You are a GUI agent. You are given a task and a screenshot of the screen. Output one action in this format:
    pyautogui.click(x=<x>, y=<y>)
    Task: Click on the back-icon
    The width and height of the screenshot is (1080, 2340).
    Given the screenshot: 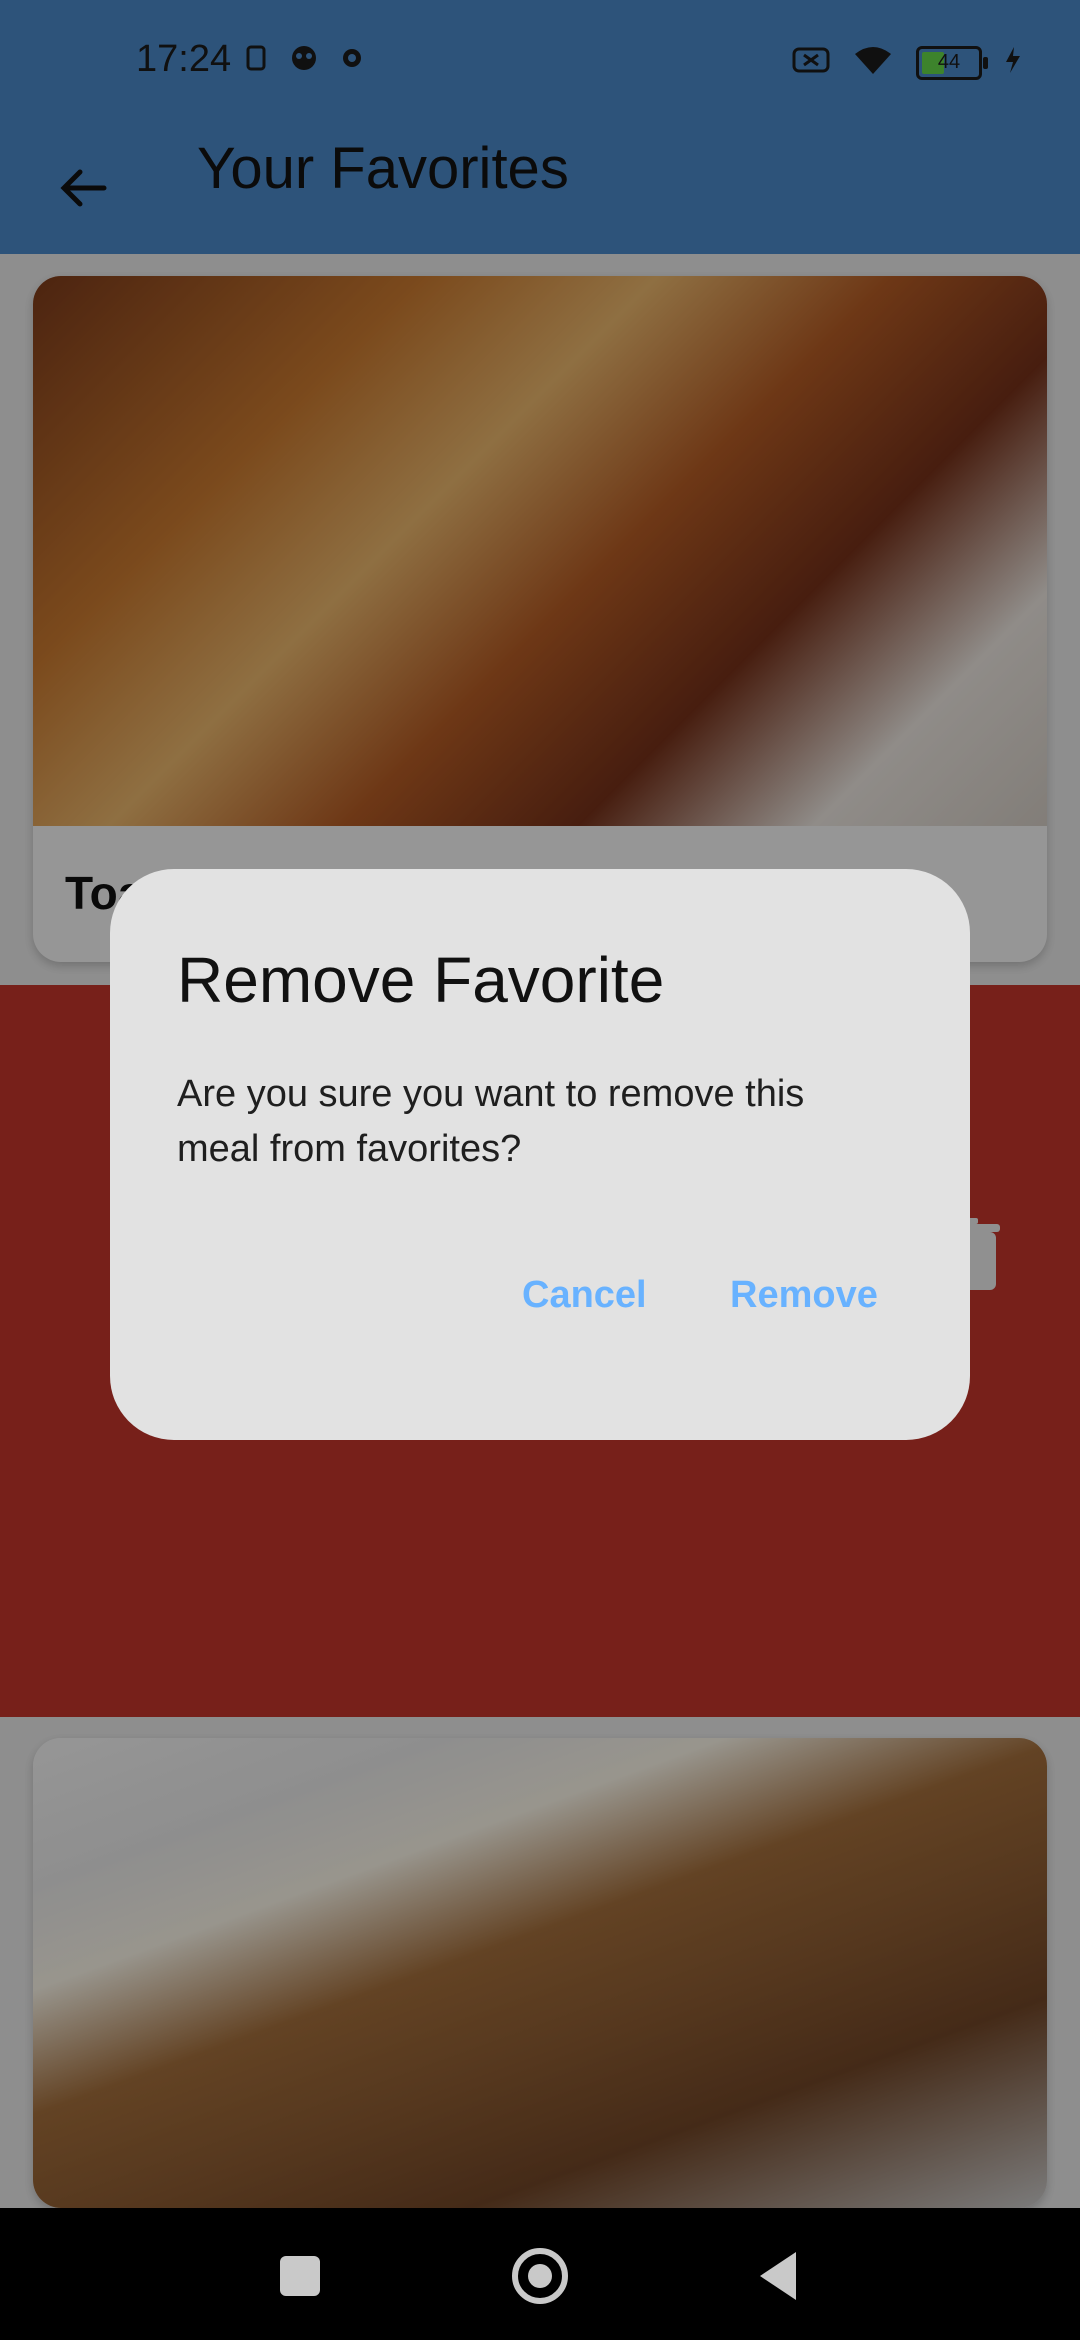 What is the action you would take?
    pyautogui.click(x=778, y=2276)
    